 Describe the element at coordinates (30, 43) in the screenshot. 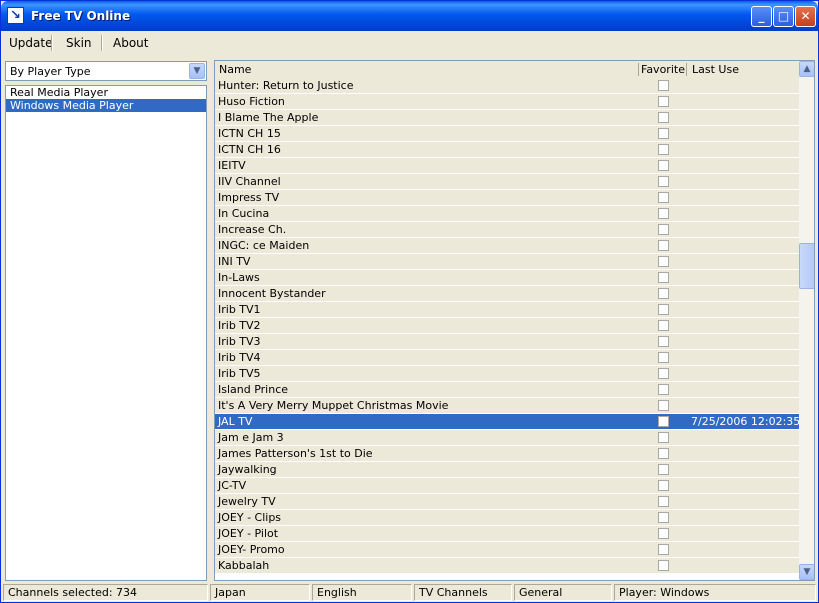

I see `menu-update: Update` at that location.